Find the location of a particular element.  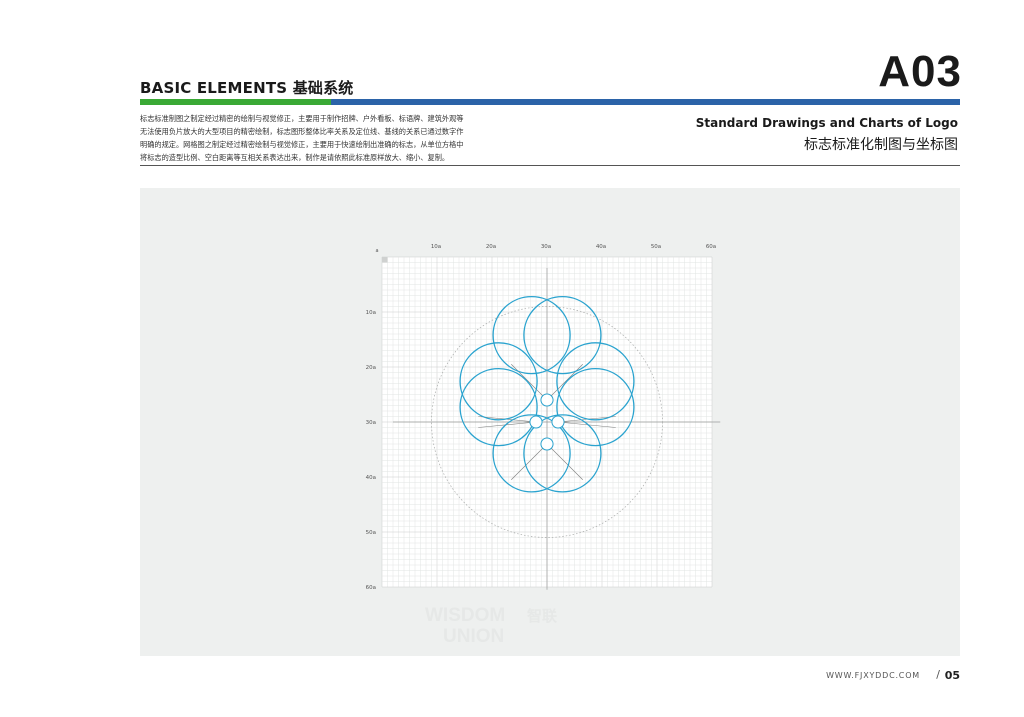

axis-label-x: 10a is located at coordinates (436, 247).